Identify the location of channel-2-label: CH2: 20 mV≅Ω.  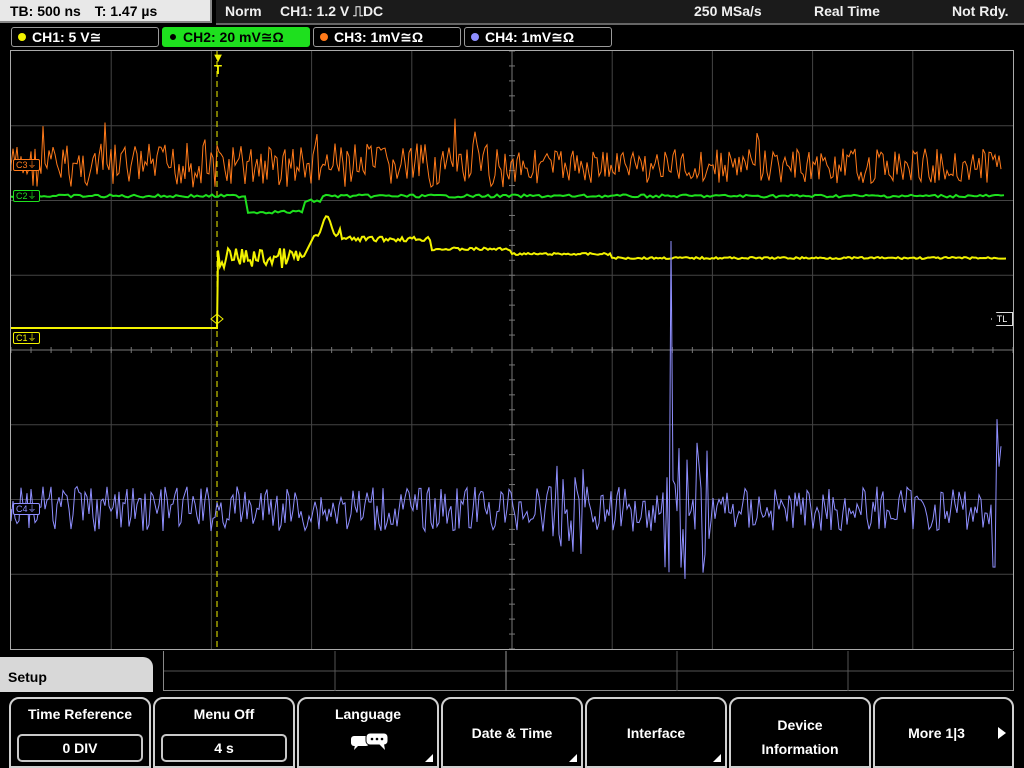
(233, 37).